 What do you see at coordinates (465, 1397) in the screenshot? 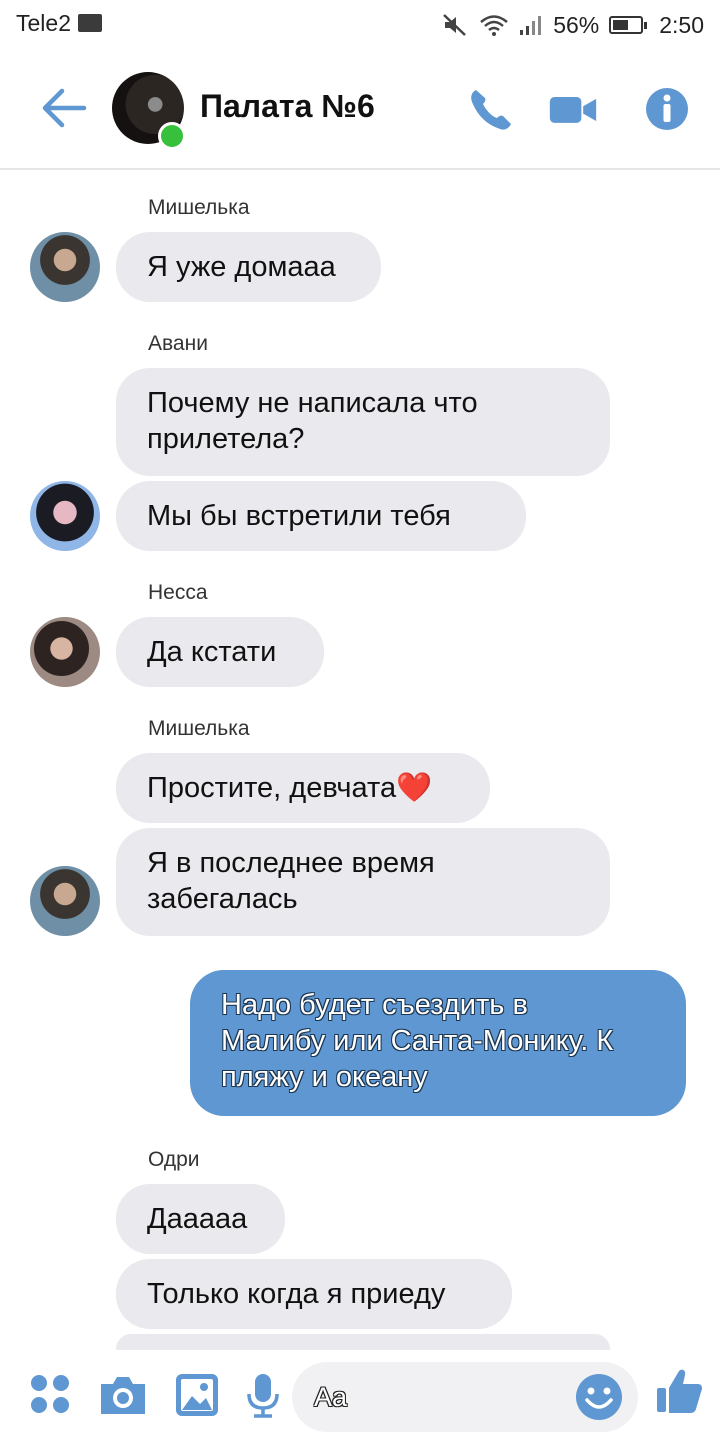
I see `message-input: Aa` at bounding box center [465, 1397].